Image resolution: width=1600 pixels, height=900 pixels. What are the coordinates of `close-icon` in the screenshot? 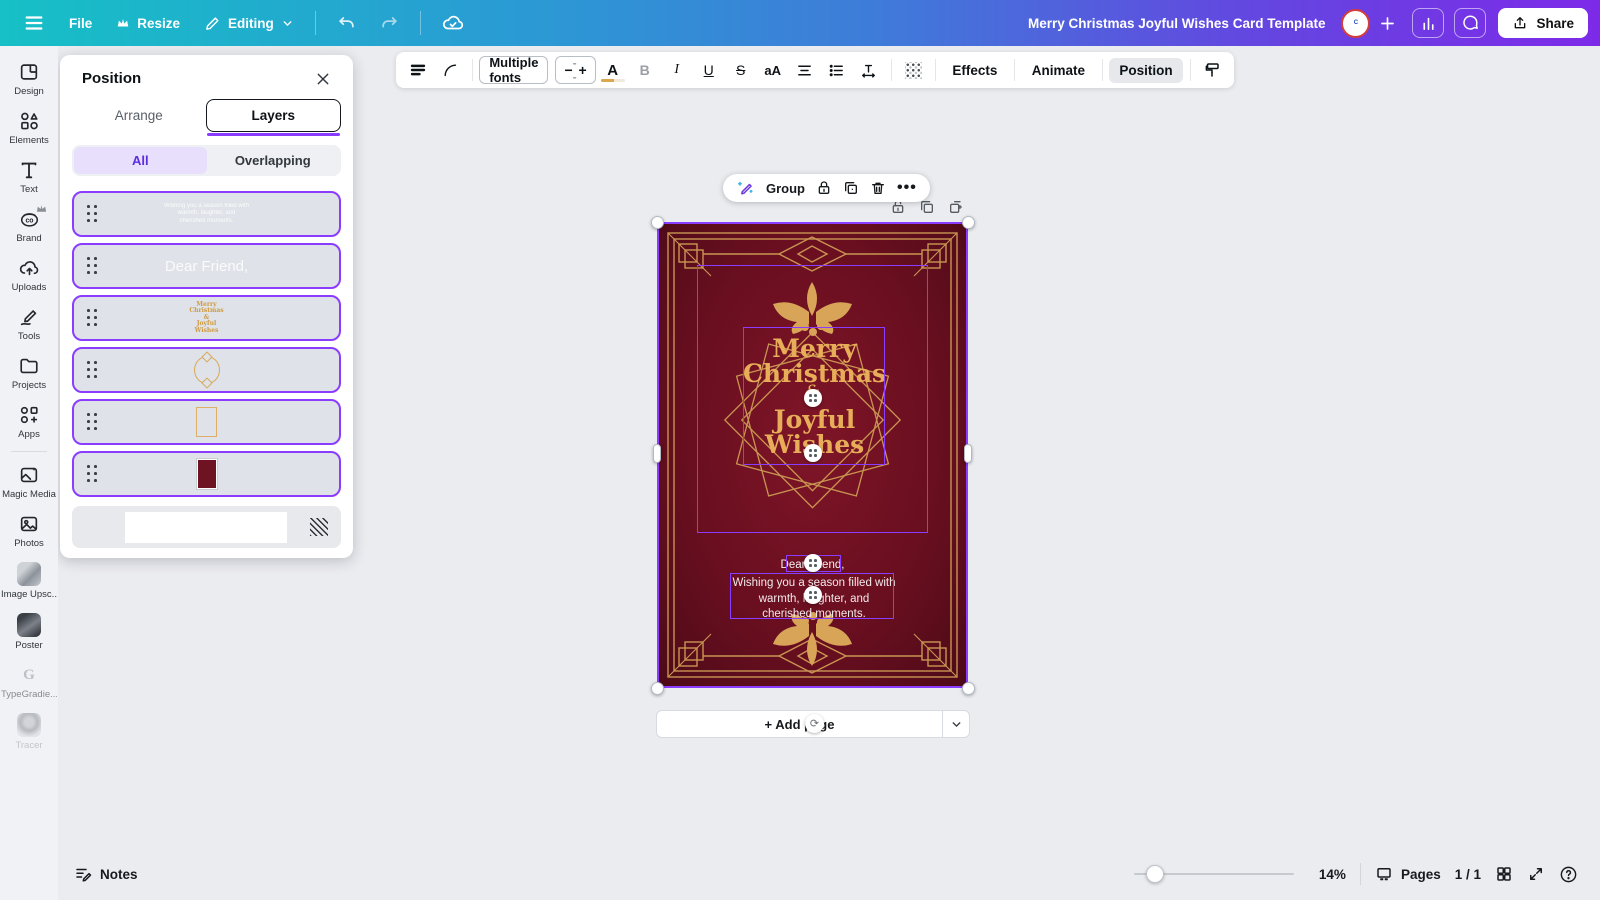 It's located at (323, 79).